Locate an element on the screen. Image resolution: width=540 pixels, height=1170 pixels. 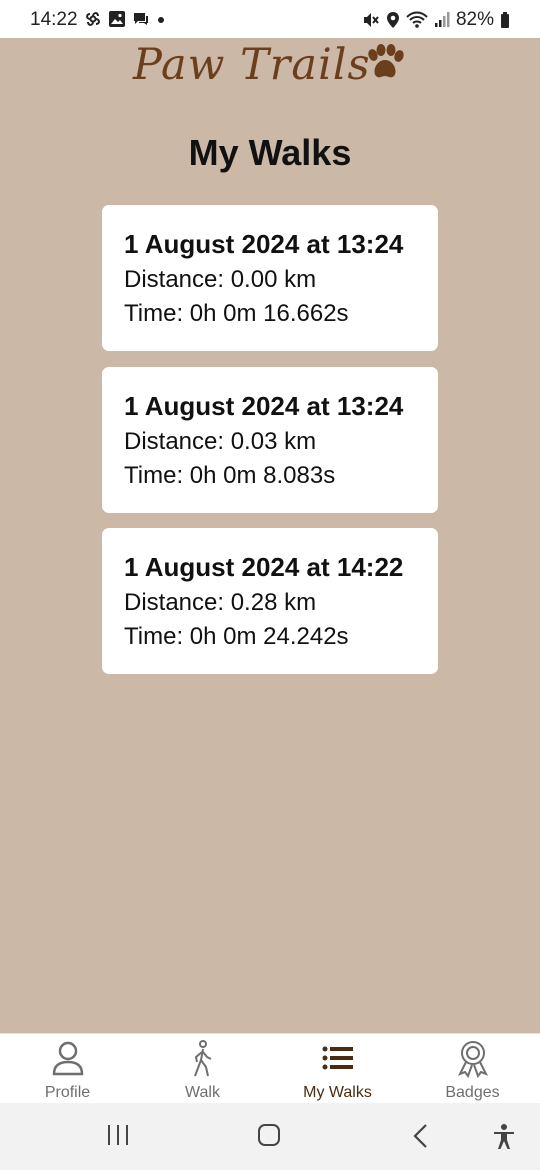
notification-icons is located at coordinates (125, 19).